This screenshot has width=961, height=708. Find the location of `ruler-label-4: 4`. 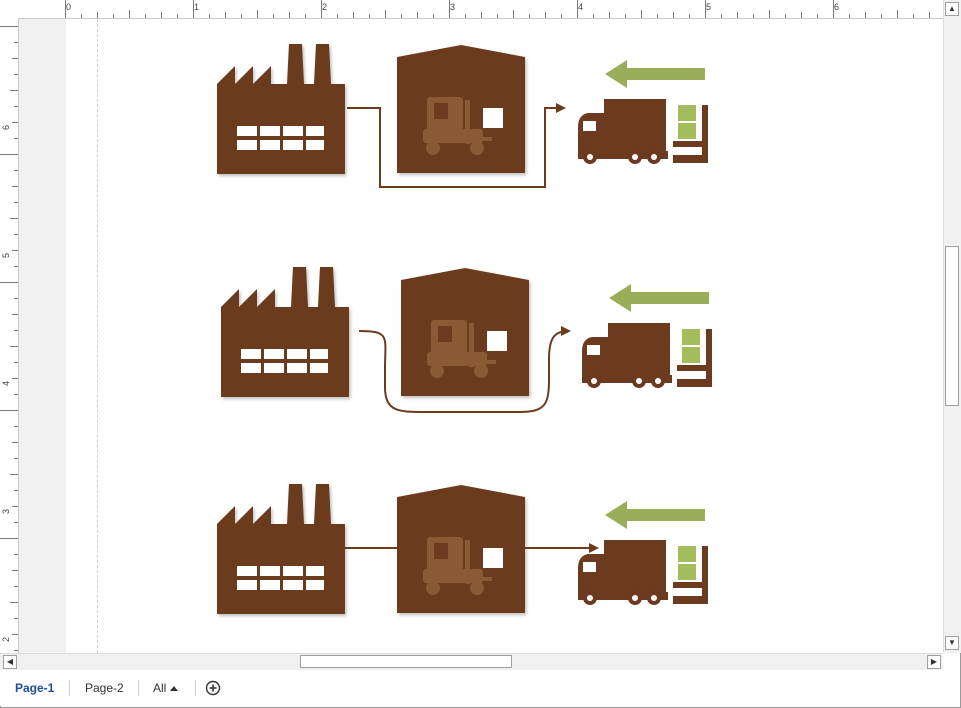

ruler-label-4: 4 is located at coordinates (580, 7).